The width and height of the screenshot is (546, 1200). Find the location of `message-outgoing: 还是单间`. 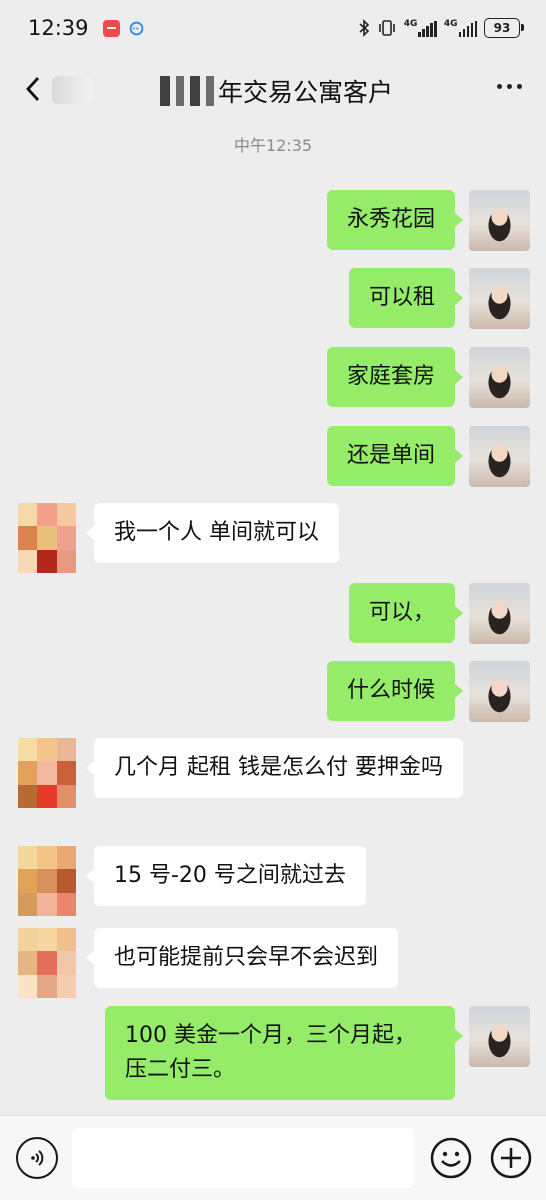

message-outgoing: 还是单间 is located at coordinates (428, 456).